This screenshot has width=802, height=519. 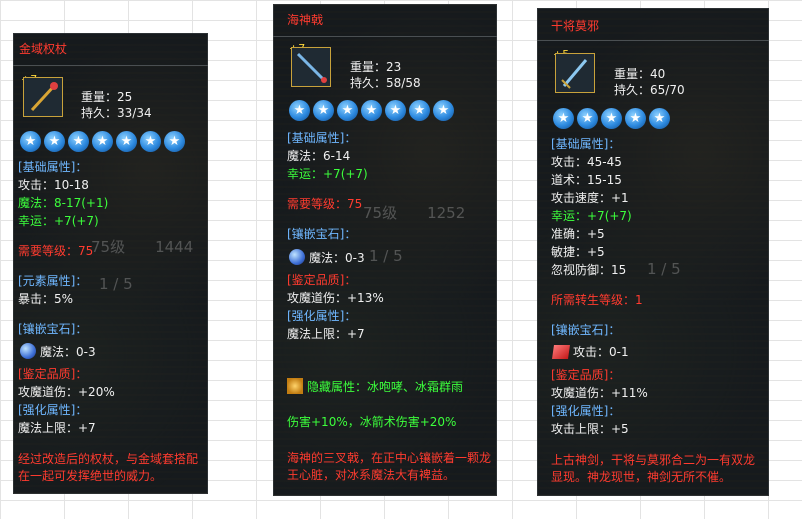 What do you see at coordinates (53, 185) in the screenshot?
I see `attack-stat: 攻击：10-18` at bounding box center [53, 185].